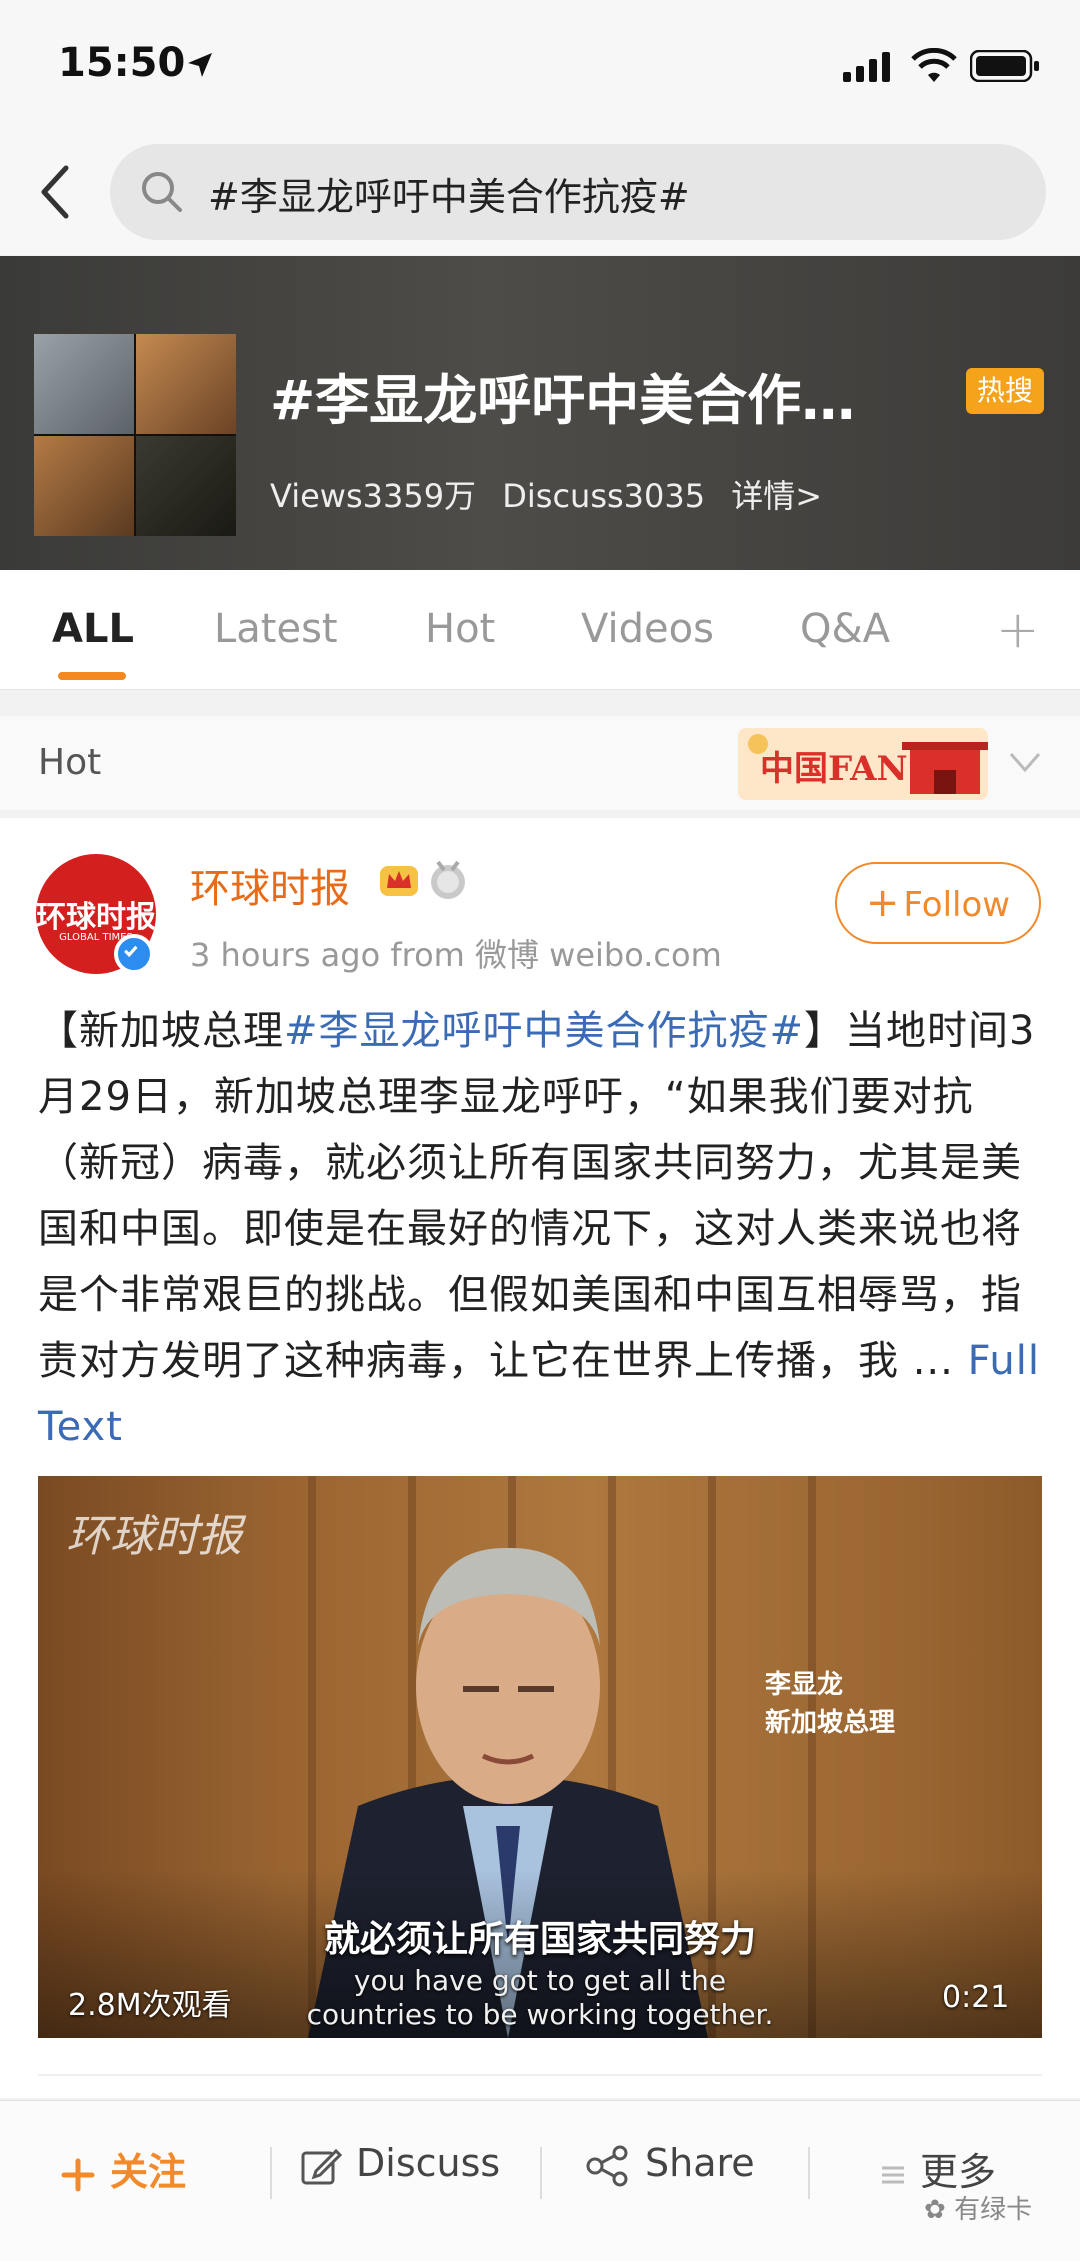 The height and width of the screenshot is (2261, 1080). What do you see at coordinates (866, 67) in the screenshot?
I see `cellular-signal-icon` at bounding box center [866, 67].